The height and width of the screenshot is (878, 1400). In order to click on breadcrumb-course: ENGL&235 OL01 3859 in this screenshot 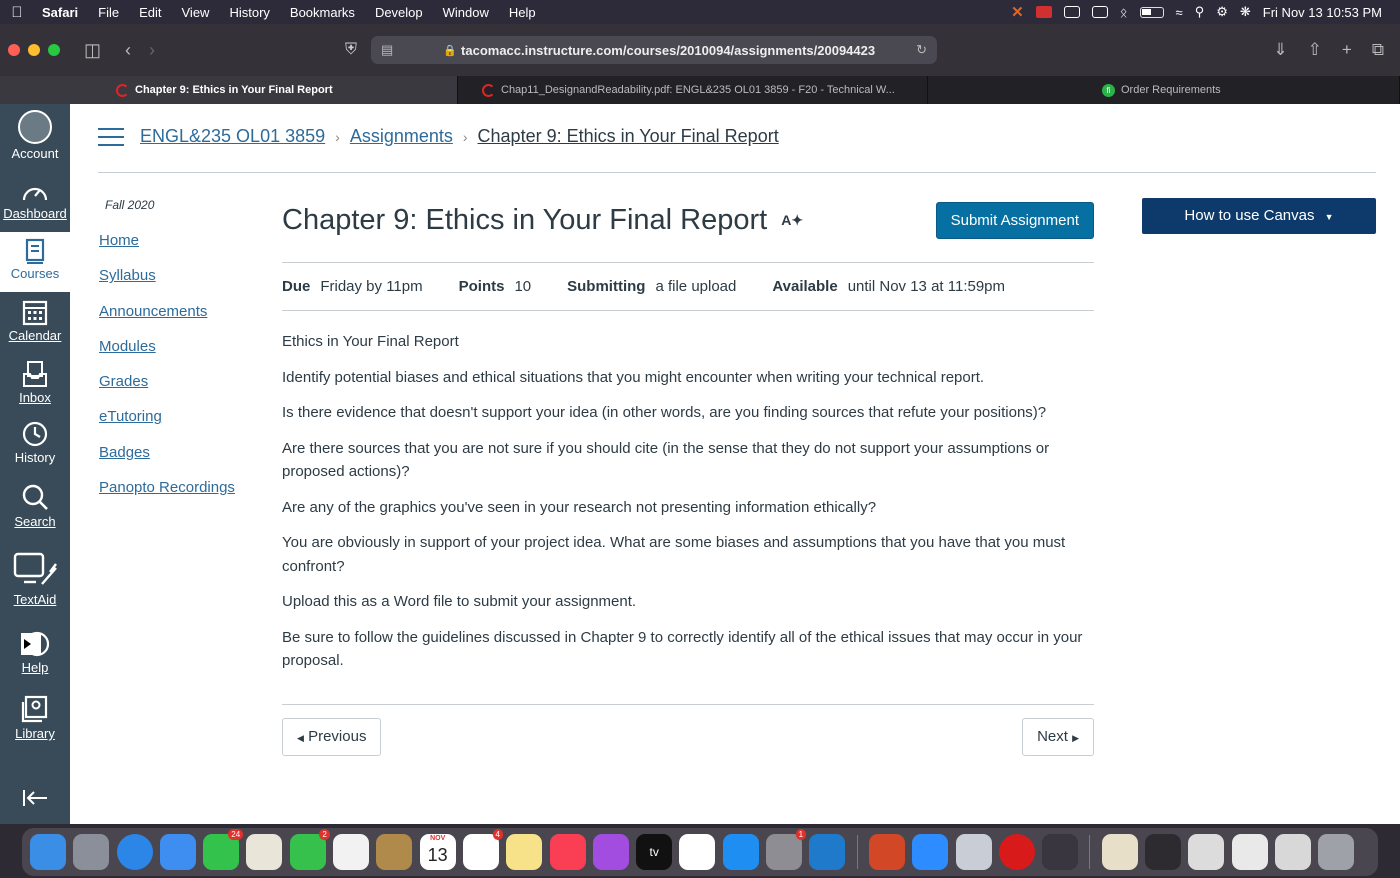, I will do `click(232, 136)`.